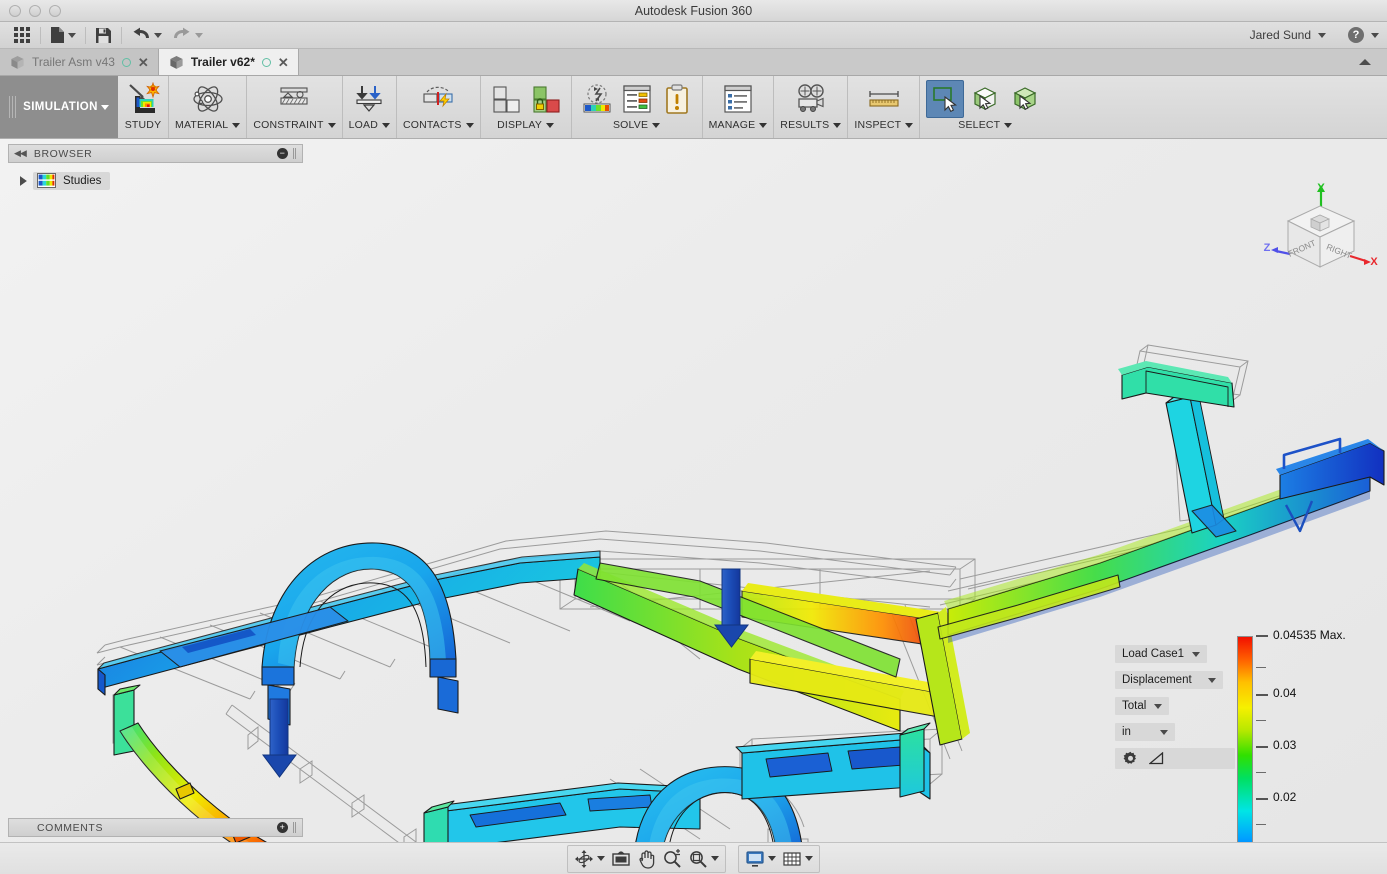 The height and width of the screenshot is (874, 1387). What do you see at coordinates (1156, 758) in the screenshot?
I see `deformation-scale-icon` at bounding box center [1156, 758].